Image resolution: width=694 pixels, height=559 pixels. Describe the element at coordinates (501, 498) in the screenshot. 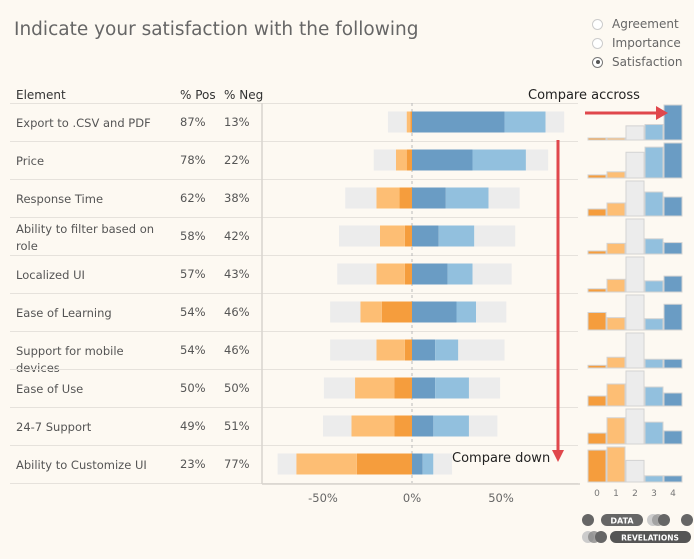

I see `x-tick-label: 50%` at that location.